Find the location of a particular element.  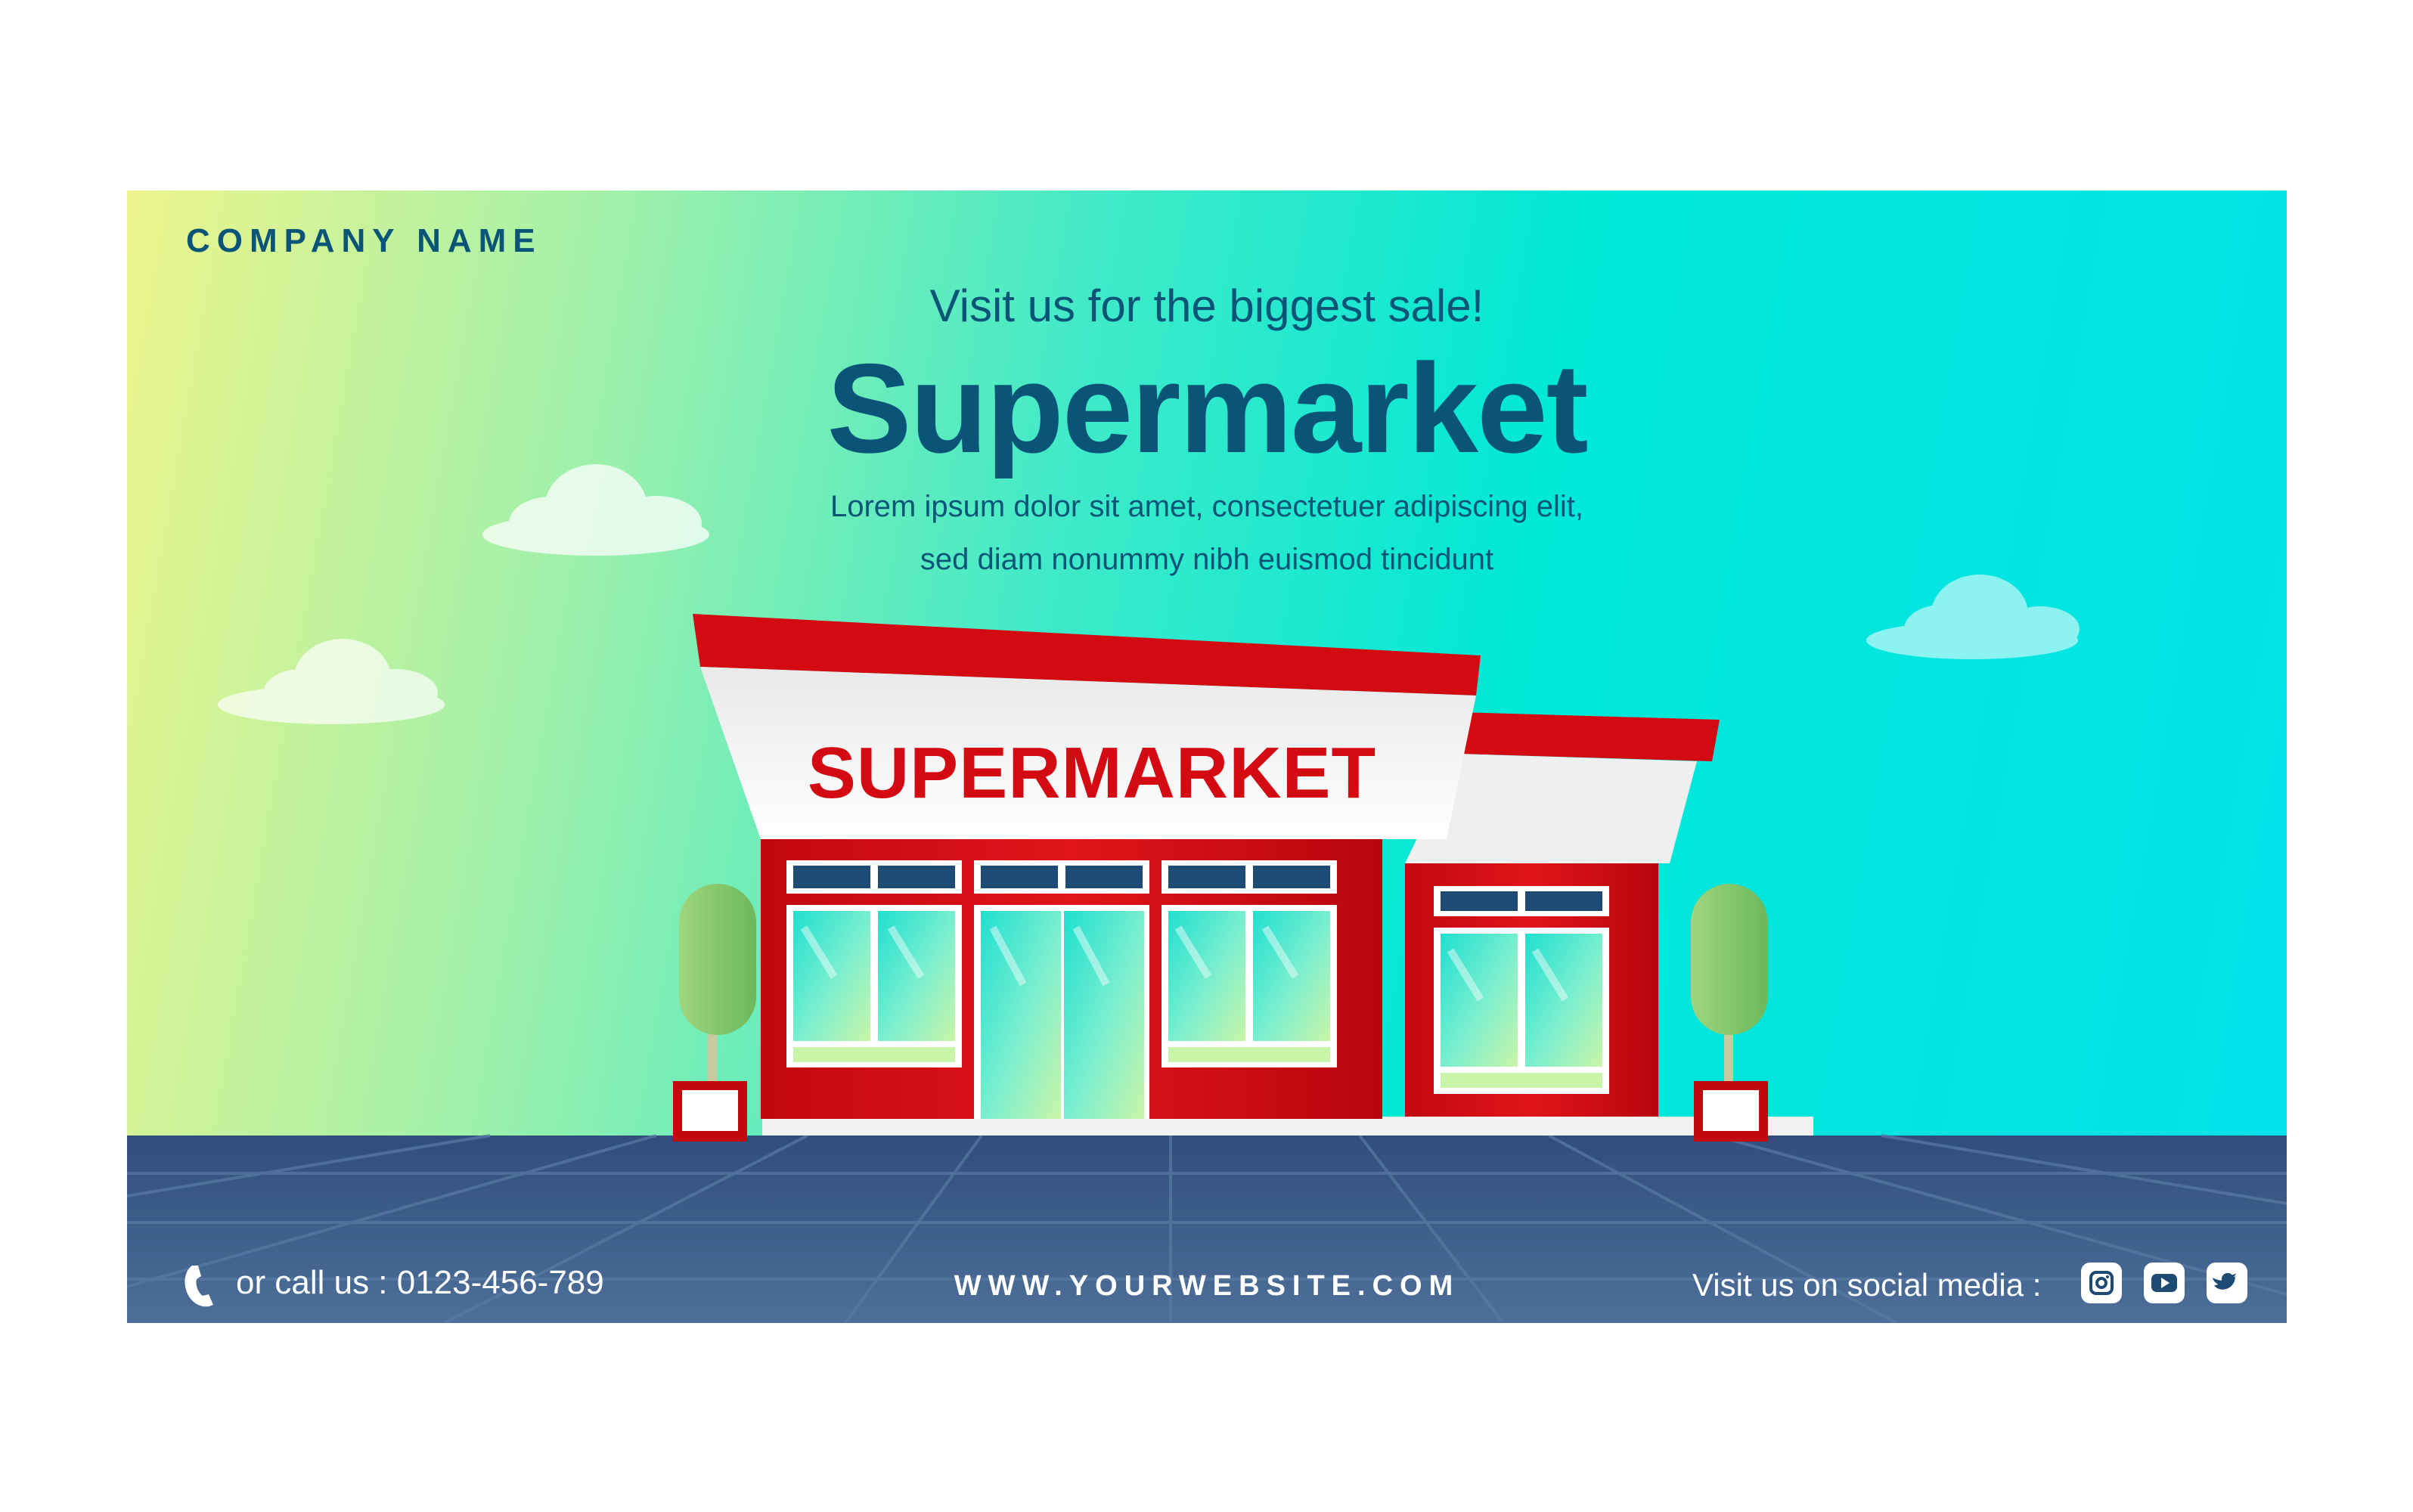

tree-right-icon is located at coordinates (1729, 1013).